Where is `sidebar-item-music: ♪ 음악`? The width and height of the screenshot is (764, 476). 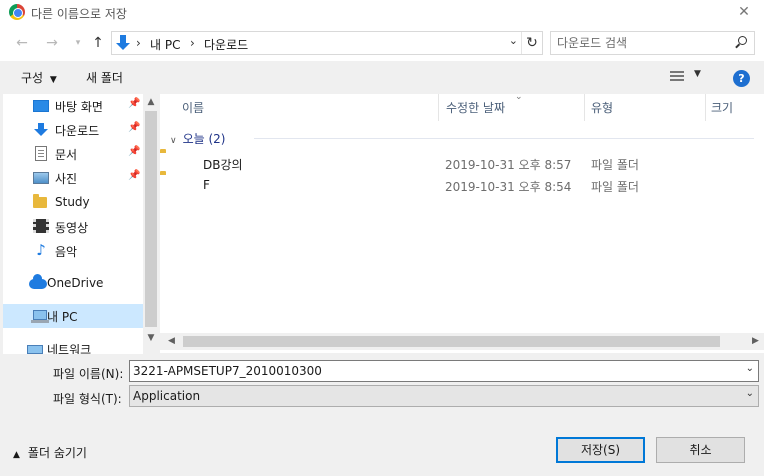
sidebar-item-music: ♪ 음악 is located at coordinates (73, 251).